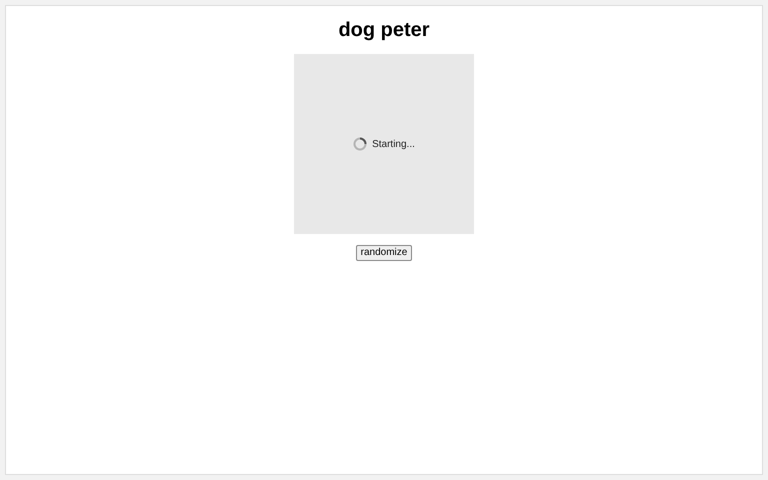  Describe the element at coordinates (384, 30) in the screenshot. I see `page-title: dog peter` at that location.